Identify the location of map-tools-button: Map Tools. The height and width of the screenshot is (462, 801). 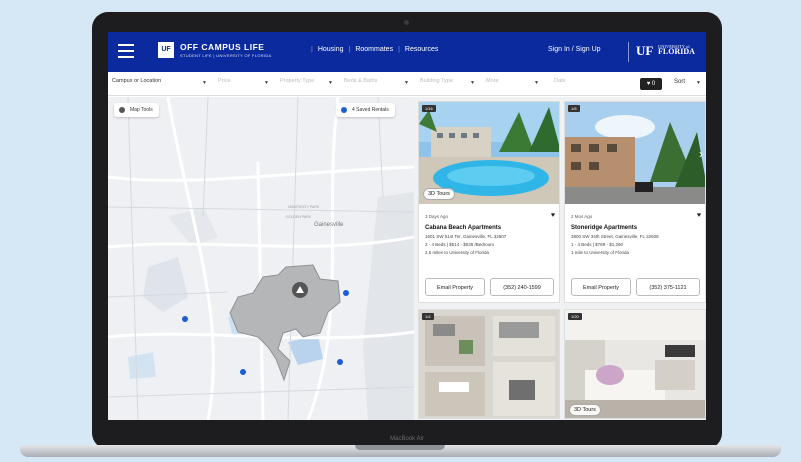
(136, 110).